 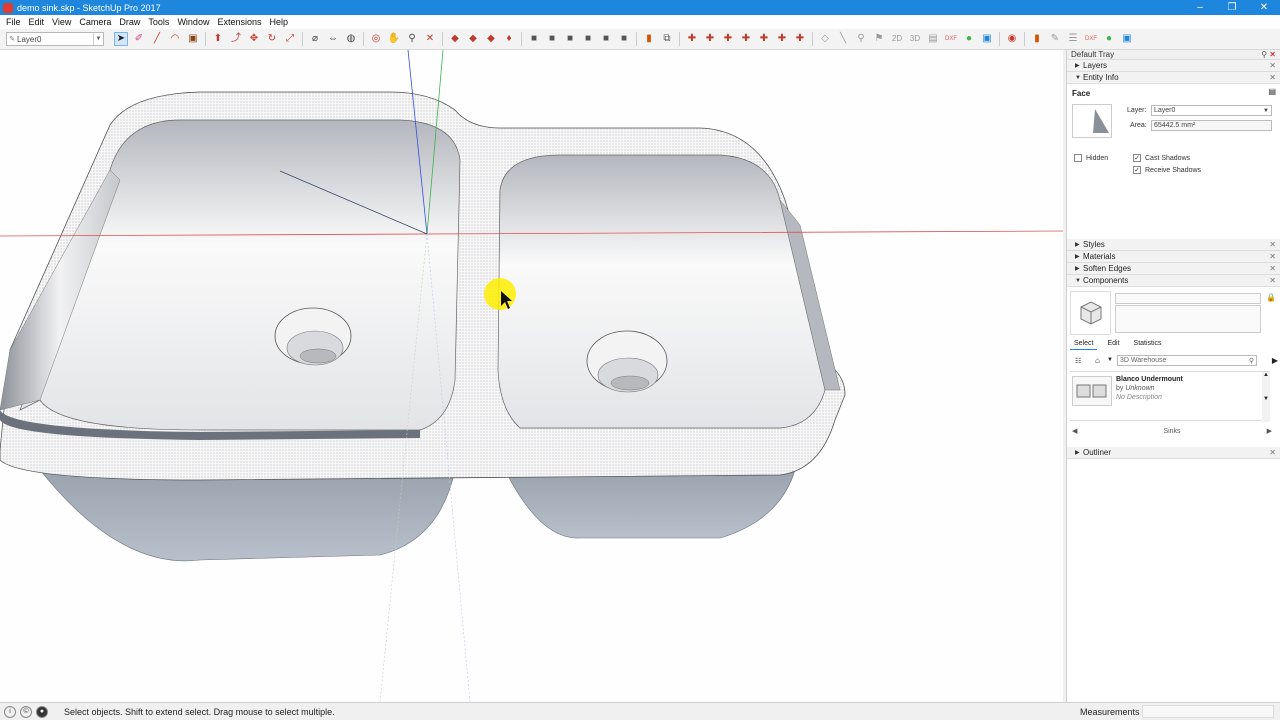 I want to click on layer-field: Layer0 ▼, so click(x=1211, y=110).